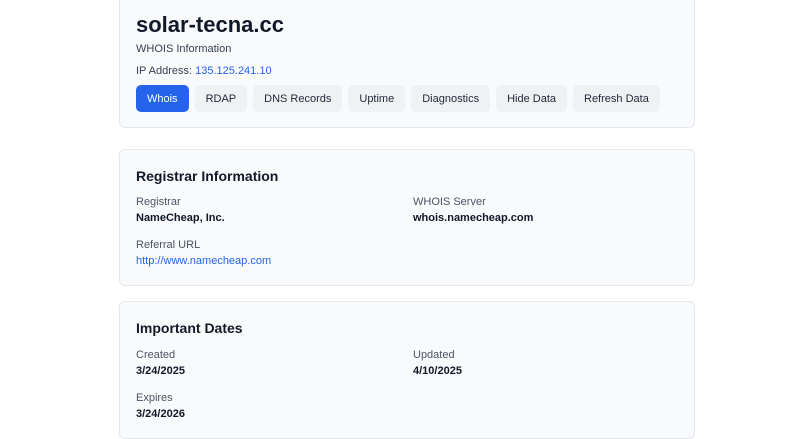  What do you see at coordinates (164, 71) in the screenshot?
I see `ip-address-label: IP Address:` at bounding box center [164, 71].